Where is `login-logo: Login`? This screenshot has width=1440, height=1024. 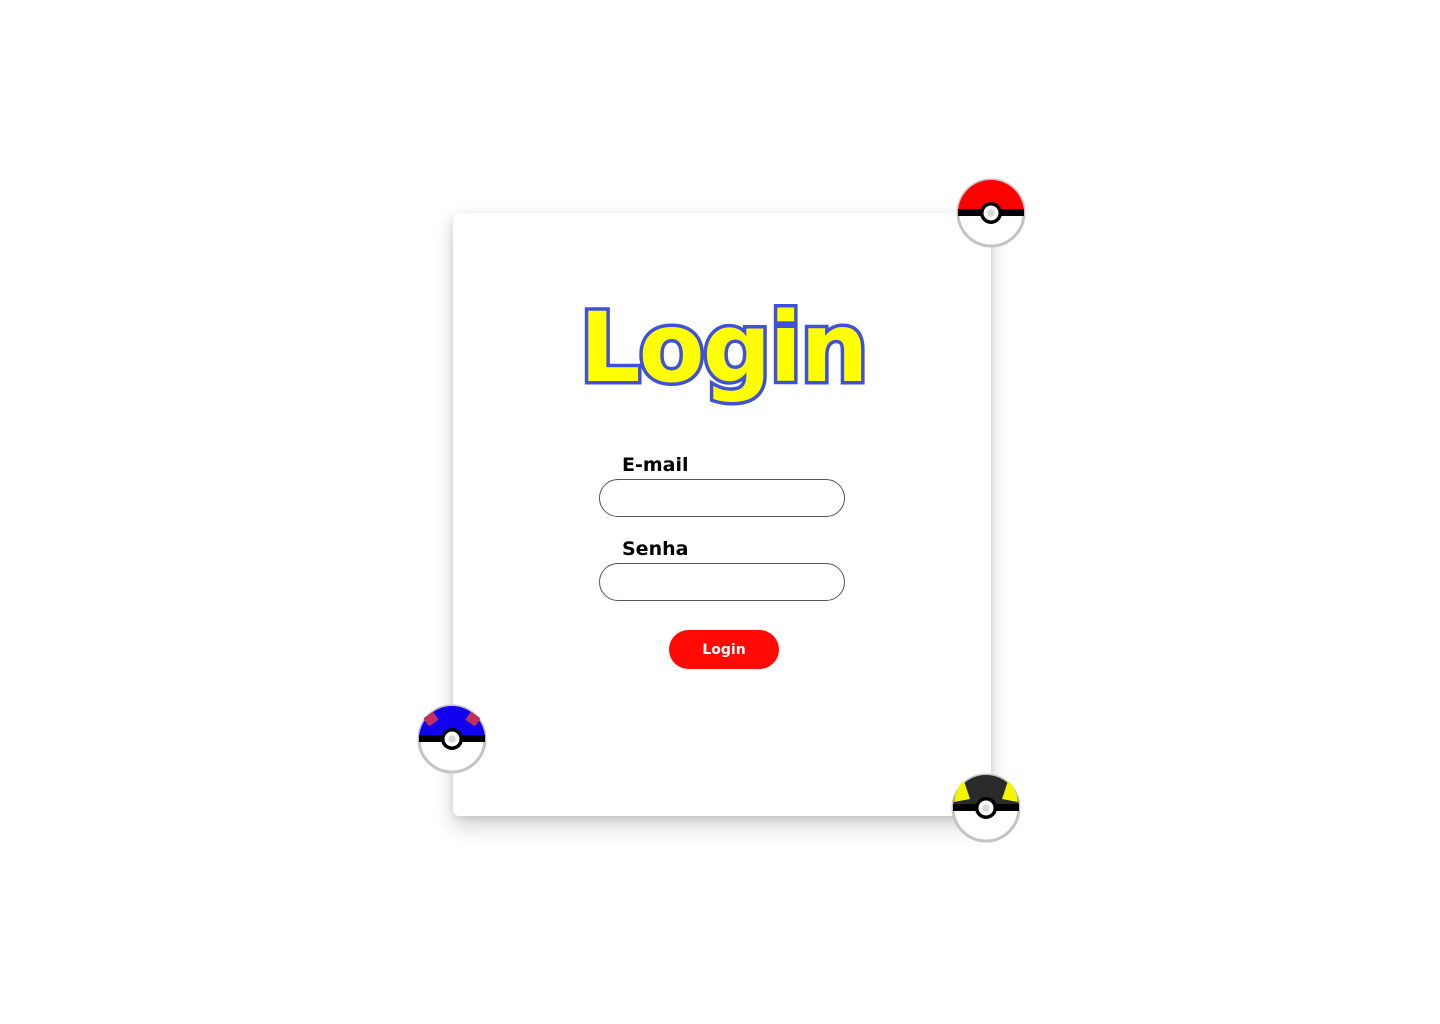 login-logo: Login is located at coordinates (724, 348).